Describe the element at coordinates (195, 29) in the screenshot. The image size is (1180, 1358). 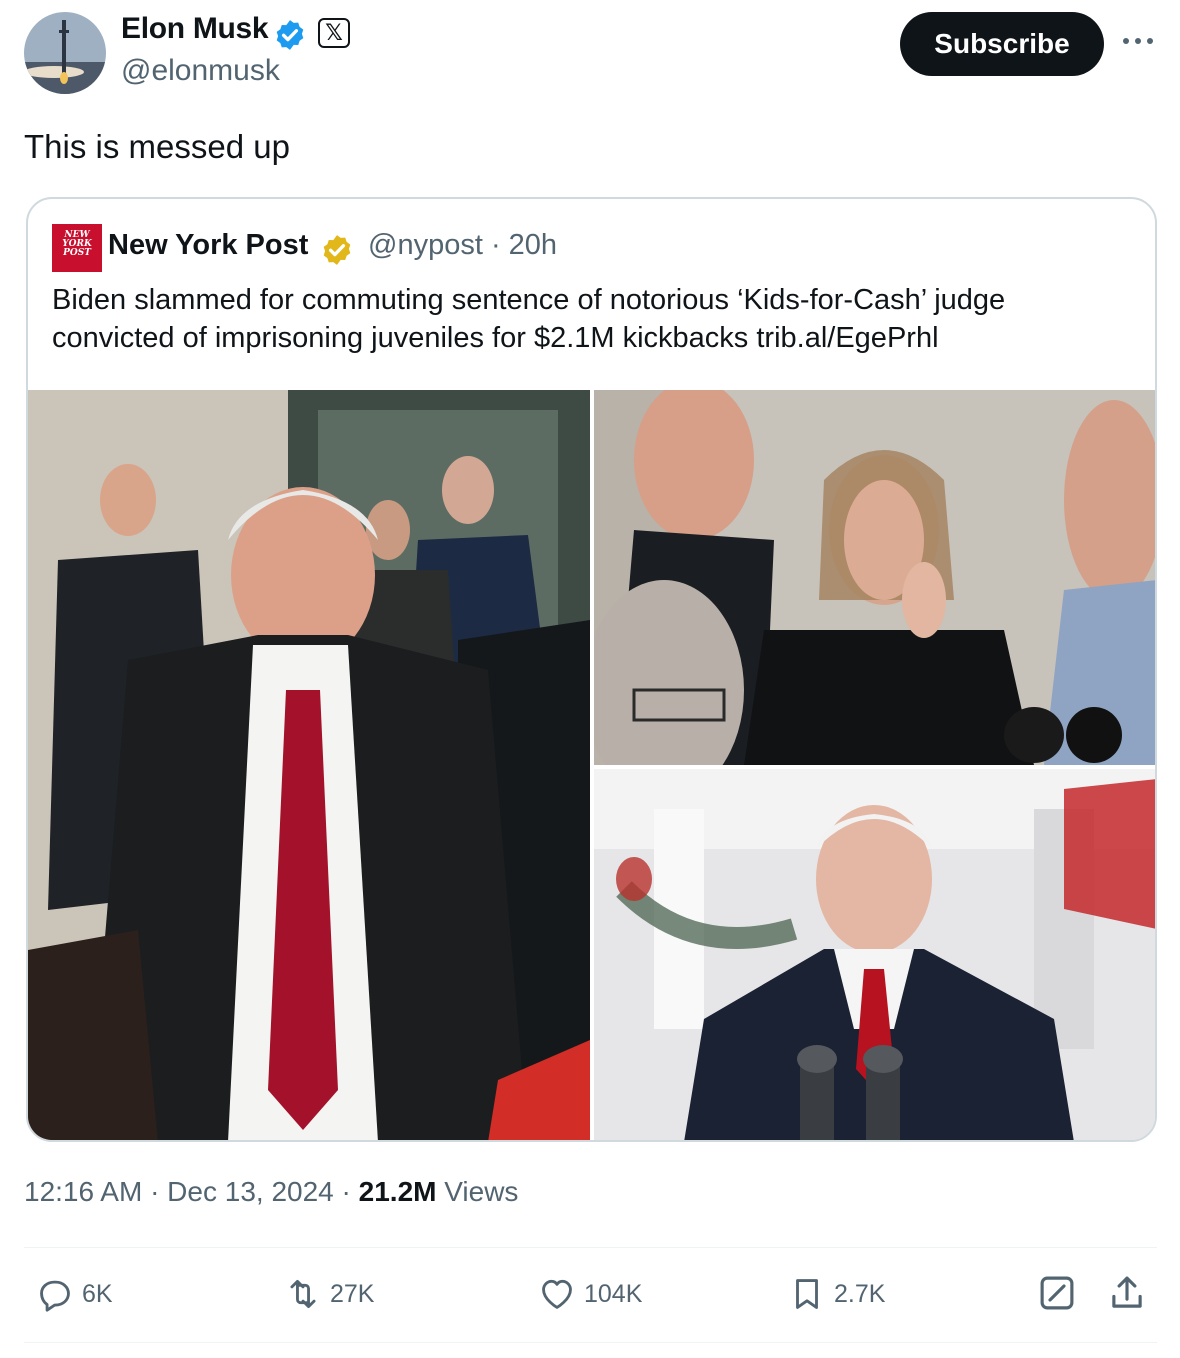
I see `author-name: Elon Musk` at that location.